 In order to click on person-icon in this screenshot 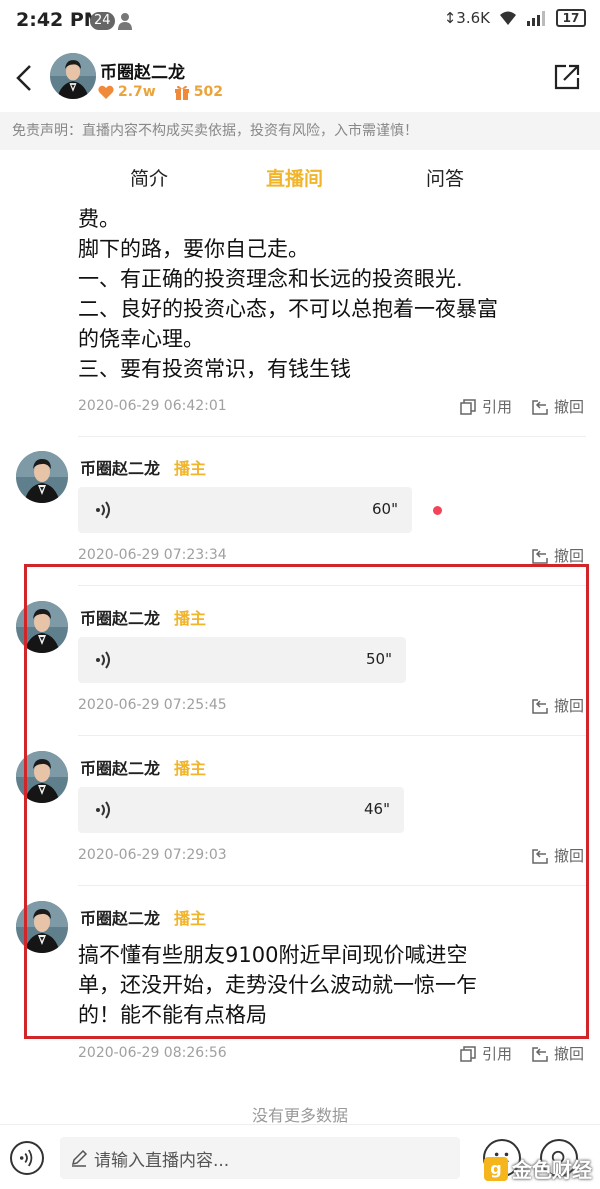, I will do `click(125, 21)`.